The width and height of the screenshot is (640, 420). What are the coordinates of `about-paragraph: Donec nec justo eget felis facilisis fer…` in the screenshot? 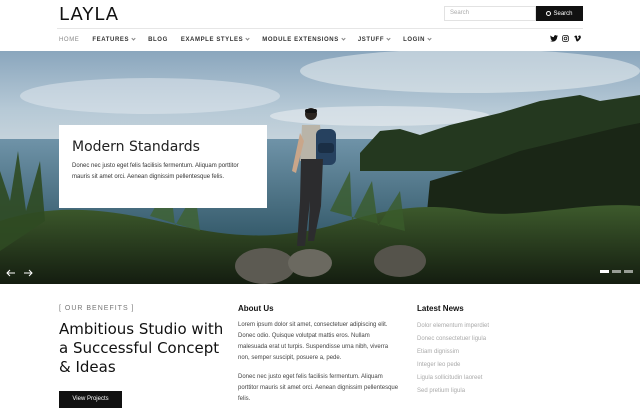 It's located at (318, 388).